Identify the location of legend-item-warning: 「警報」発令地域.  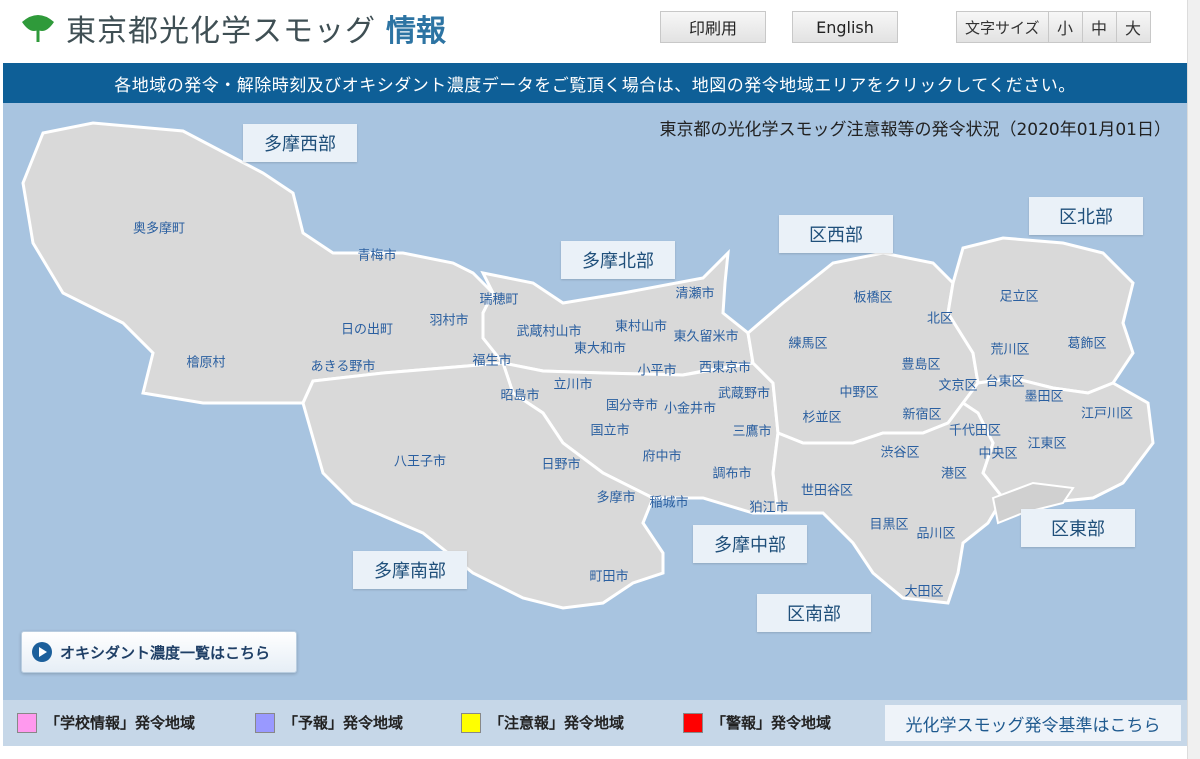
(757, 722).